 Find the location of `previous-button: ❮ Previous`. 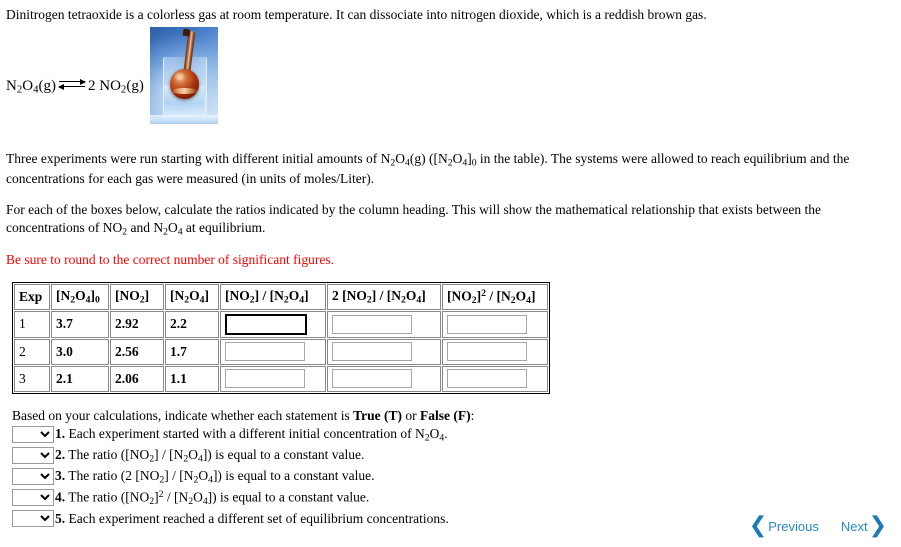

previous-button: ❮ Previous is located at coordinates (784, 526).